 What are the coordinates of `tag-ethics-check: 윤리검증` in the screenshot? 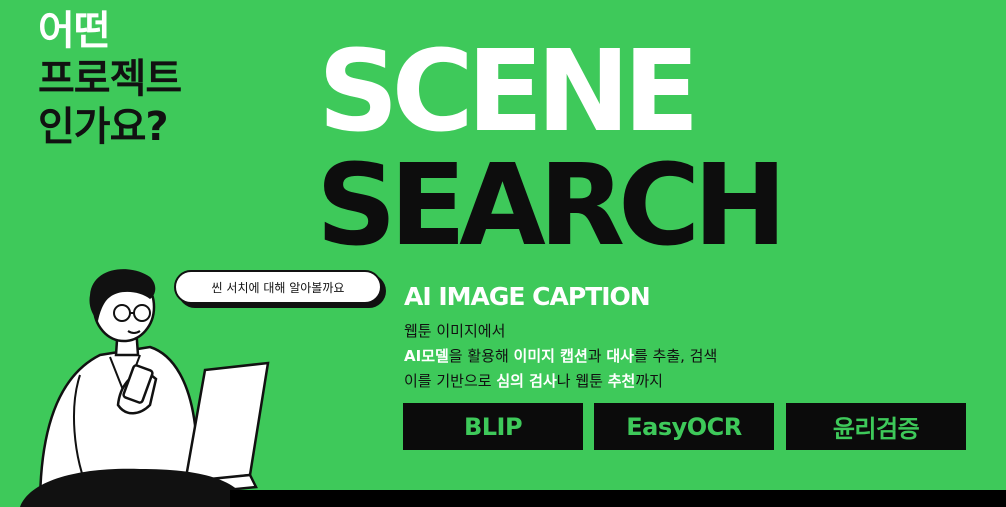 It's located at (876, 426).